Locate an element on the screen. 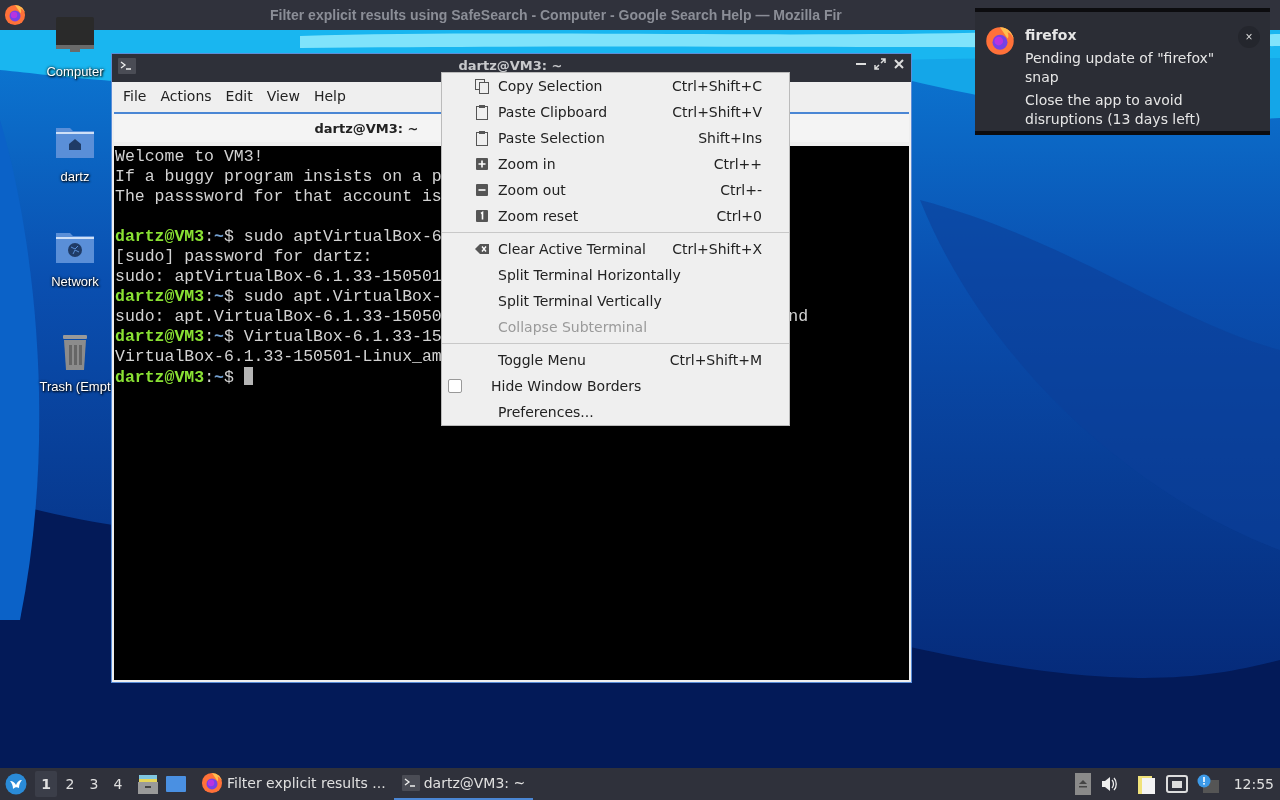  desktop-icon-label: Trash (Empt is located at coordinates (75, 387).